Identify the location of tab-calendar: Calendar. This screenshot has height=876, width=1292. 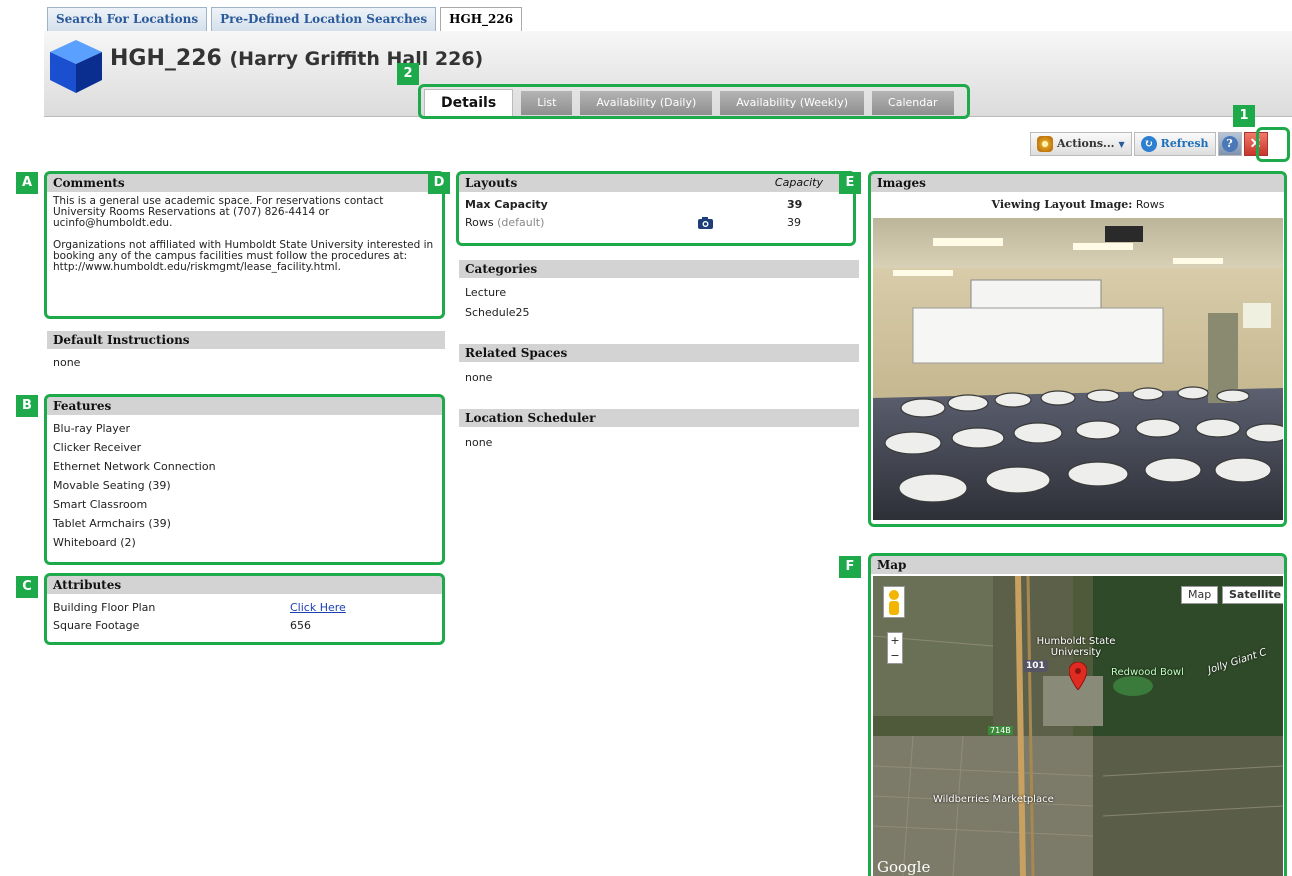
(913, 103).